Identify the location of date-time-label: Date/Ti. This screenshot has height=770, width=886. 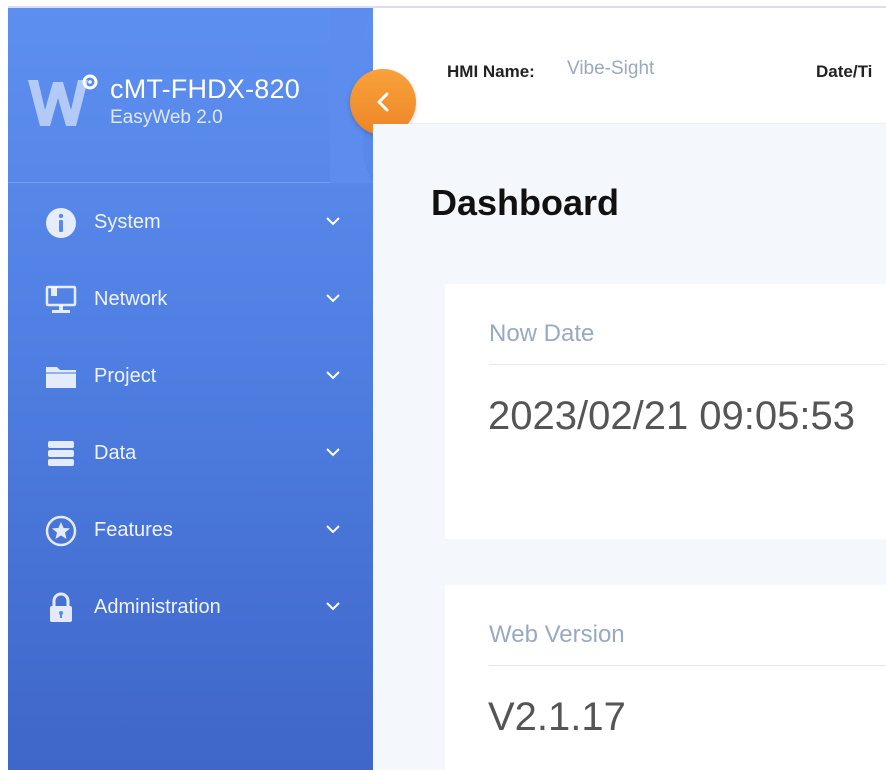
(844, 71).